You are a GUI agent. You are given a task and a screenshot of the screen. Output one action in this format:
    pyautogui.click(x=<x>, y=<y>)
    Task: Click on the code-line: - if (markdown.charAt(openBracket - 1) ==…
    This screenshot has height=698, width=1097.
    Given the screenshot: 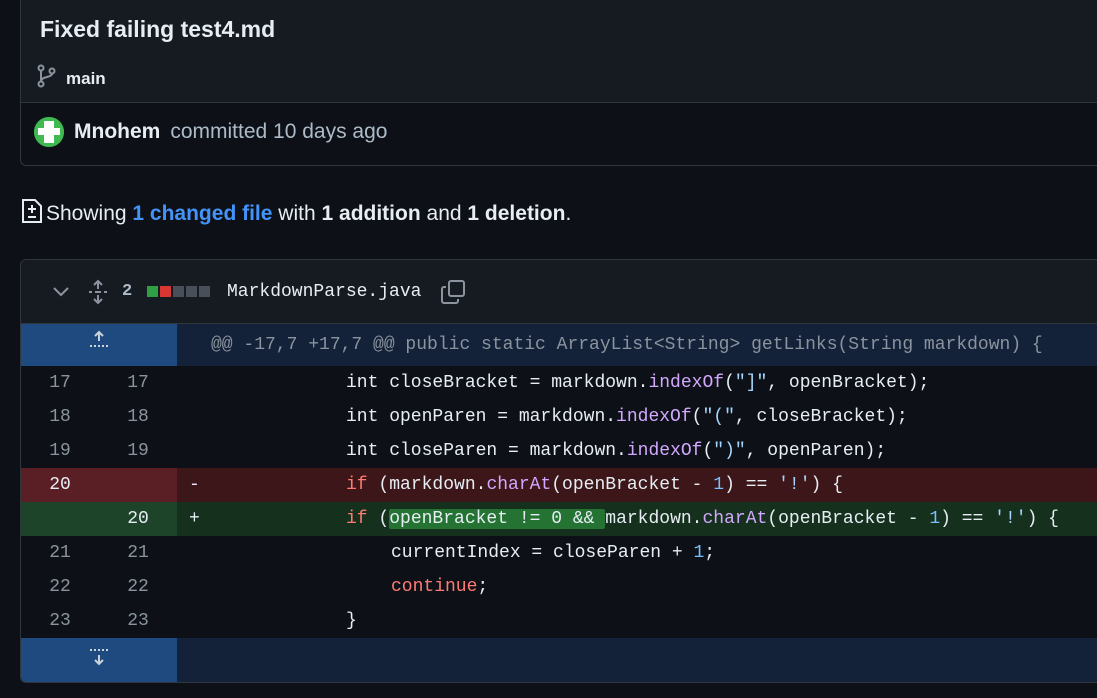 What is the action you would take?
    pyautogui.click(x=637, y=485)
    